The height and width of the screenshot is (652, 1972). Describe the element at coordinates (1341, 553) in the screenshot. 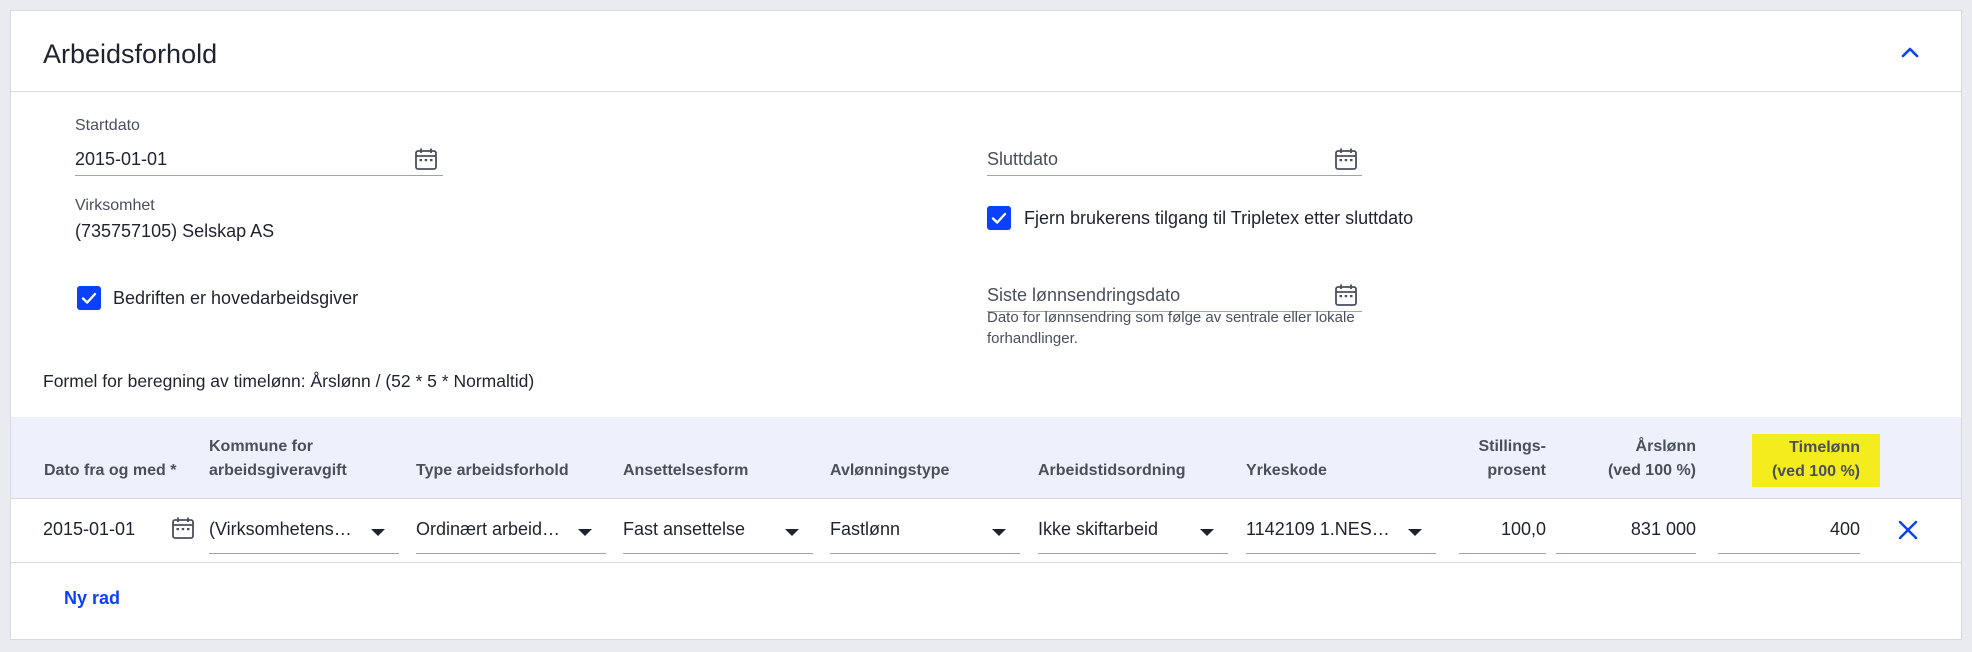

I see `yrkeskode-underline` at that location.